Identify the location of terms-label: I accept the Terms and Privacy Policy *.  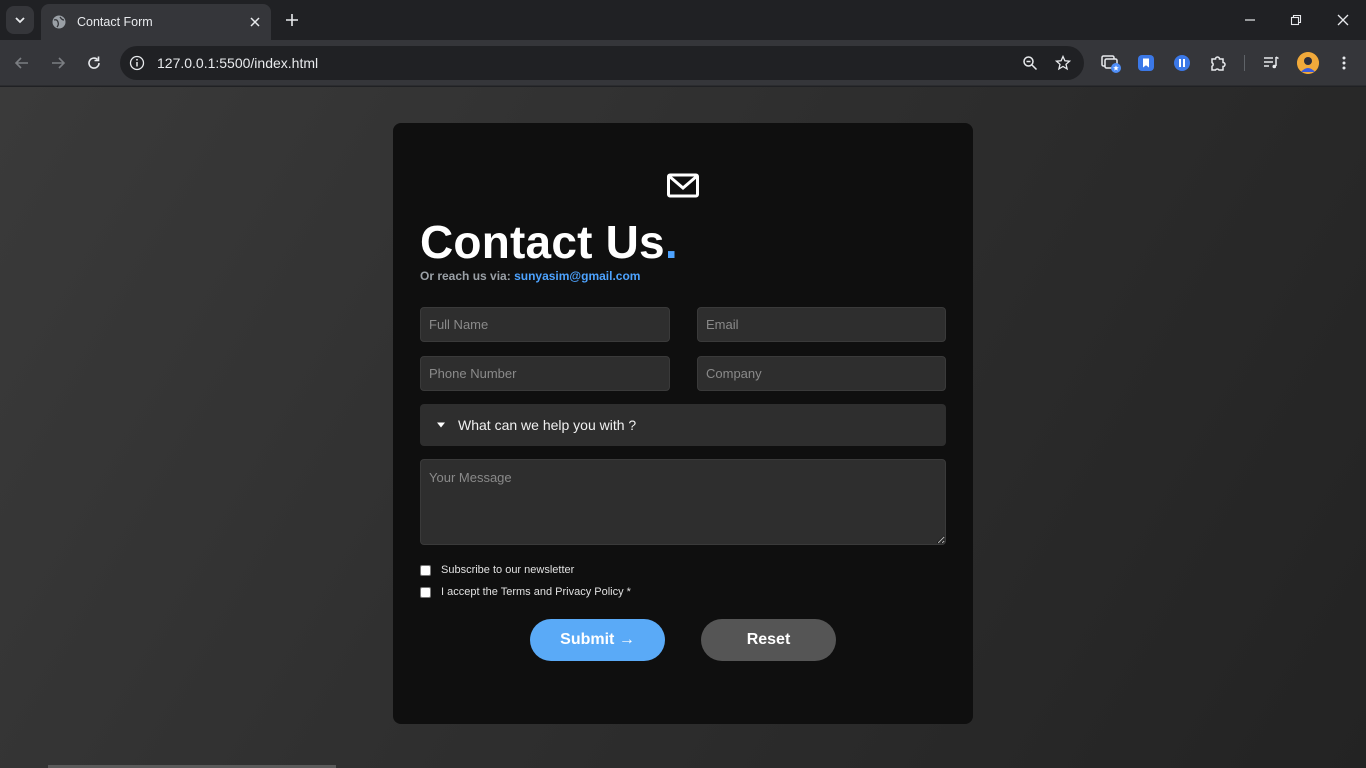
(536, 592).